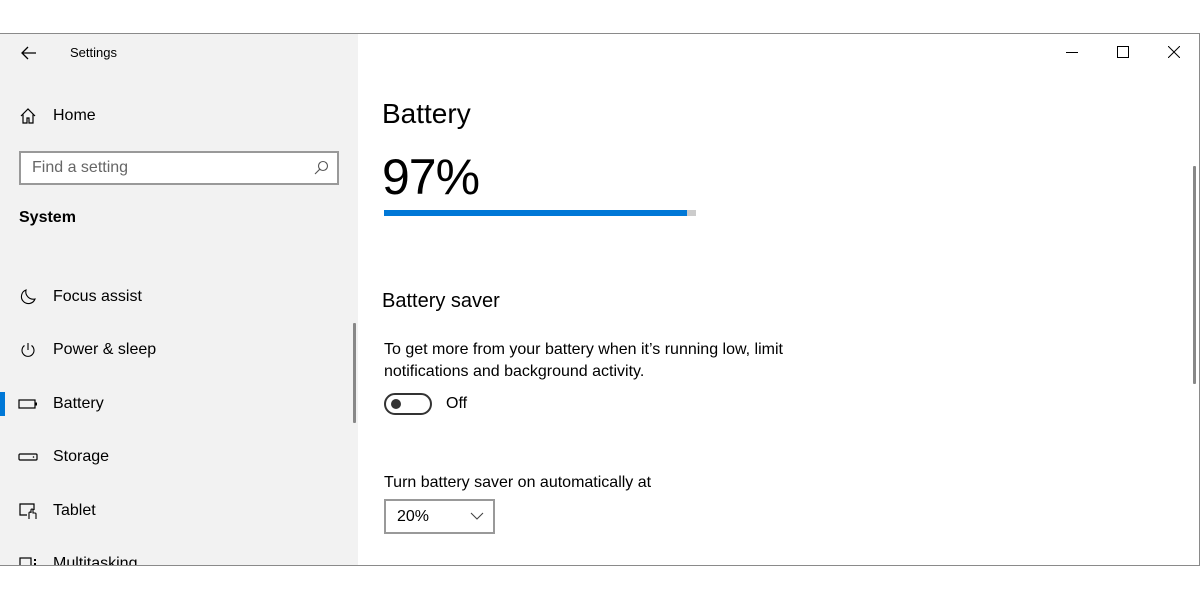  I want to click on battery-percentage: 97%, so click(431, 177).